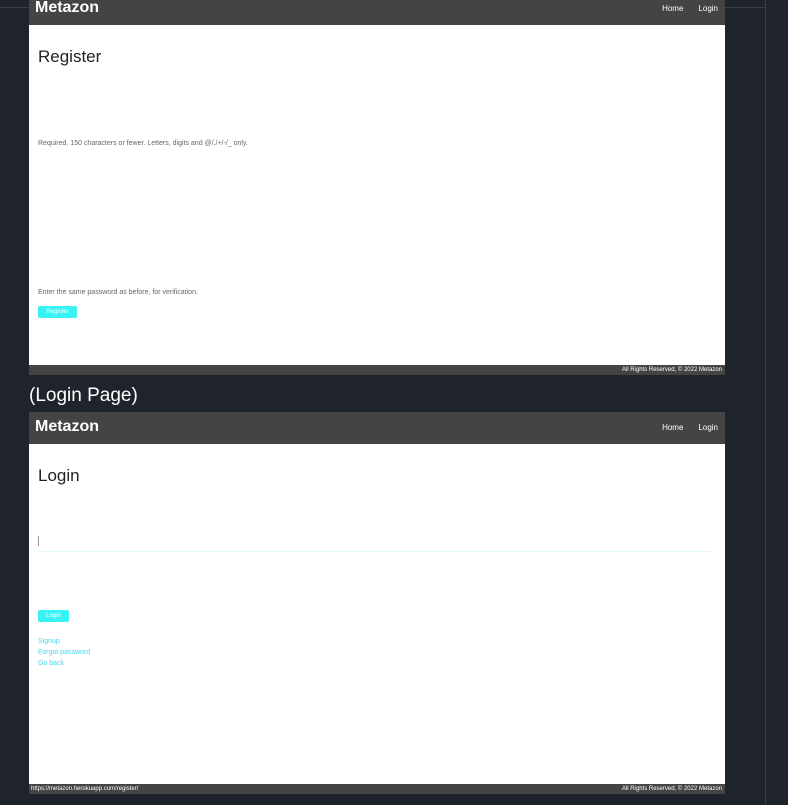  Describe the element at coordinates (59, 475) in the screenshot. I see `page-title: Login` at that location.